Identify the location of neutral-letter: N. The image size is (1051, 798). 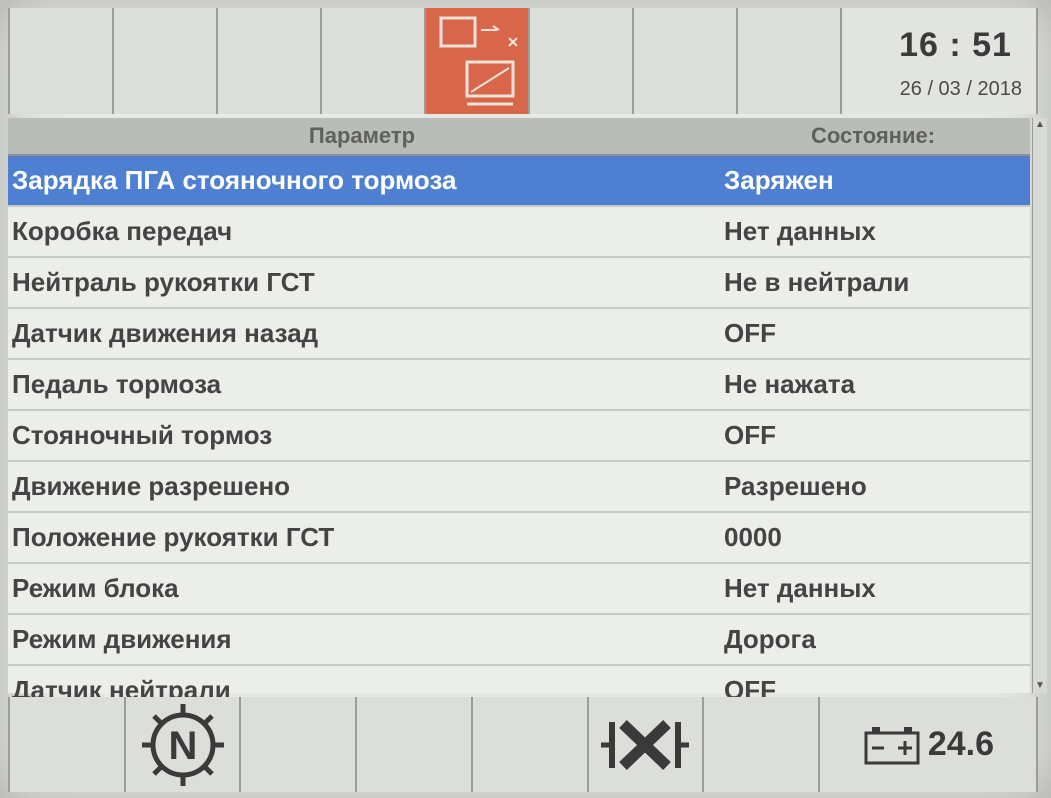
(182, 746).